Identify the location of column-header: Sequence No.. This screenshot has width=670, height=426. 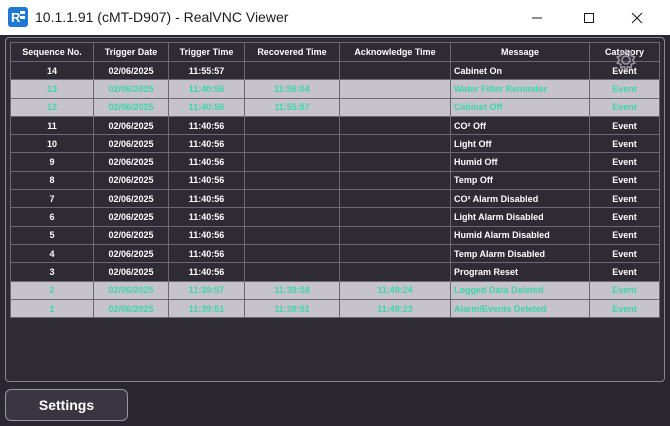
(52, 52).